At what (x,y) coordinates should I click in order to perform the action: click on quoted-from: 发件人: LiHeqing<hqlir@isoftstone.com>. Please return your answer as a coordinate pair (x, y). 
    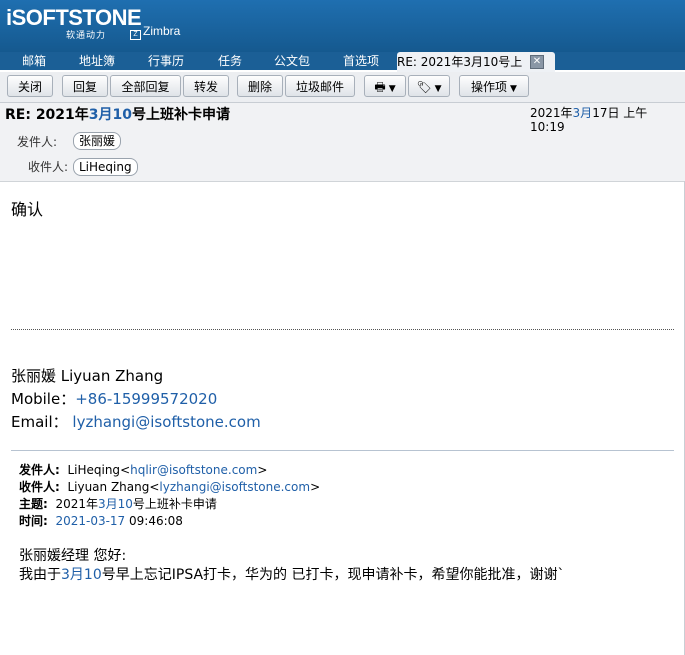
    Looking at the image, I should click on (143, 470).